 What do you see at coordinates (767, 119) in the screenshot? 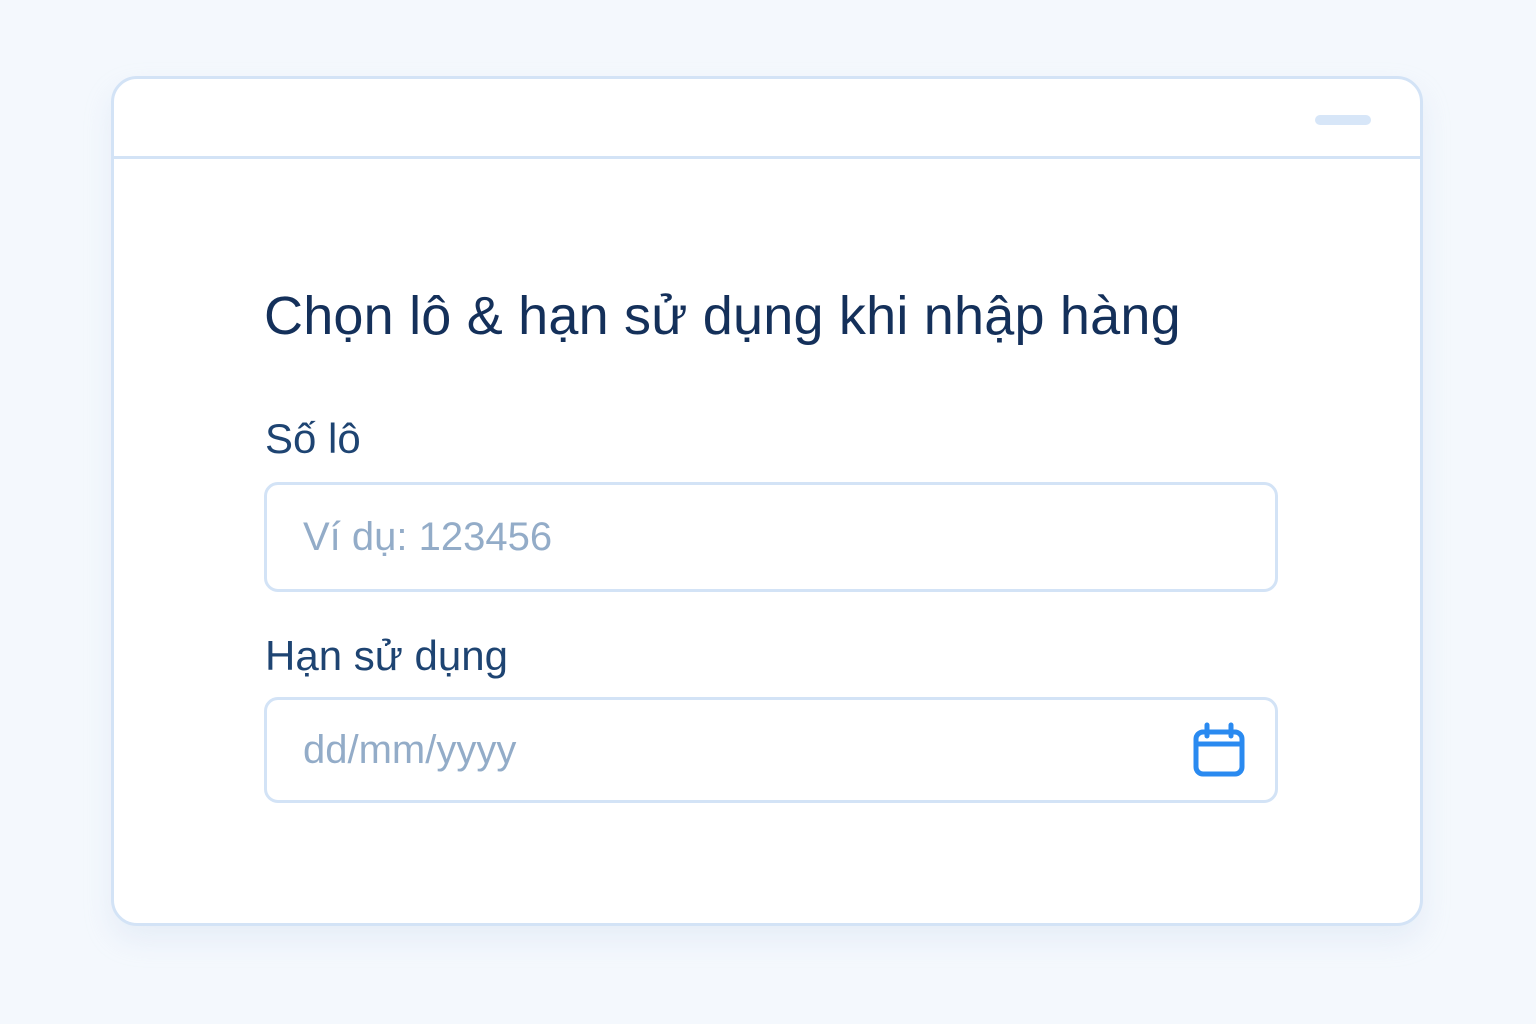
I see `window-titlebar` at bounding box center [767, 119].